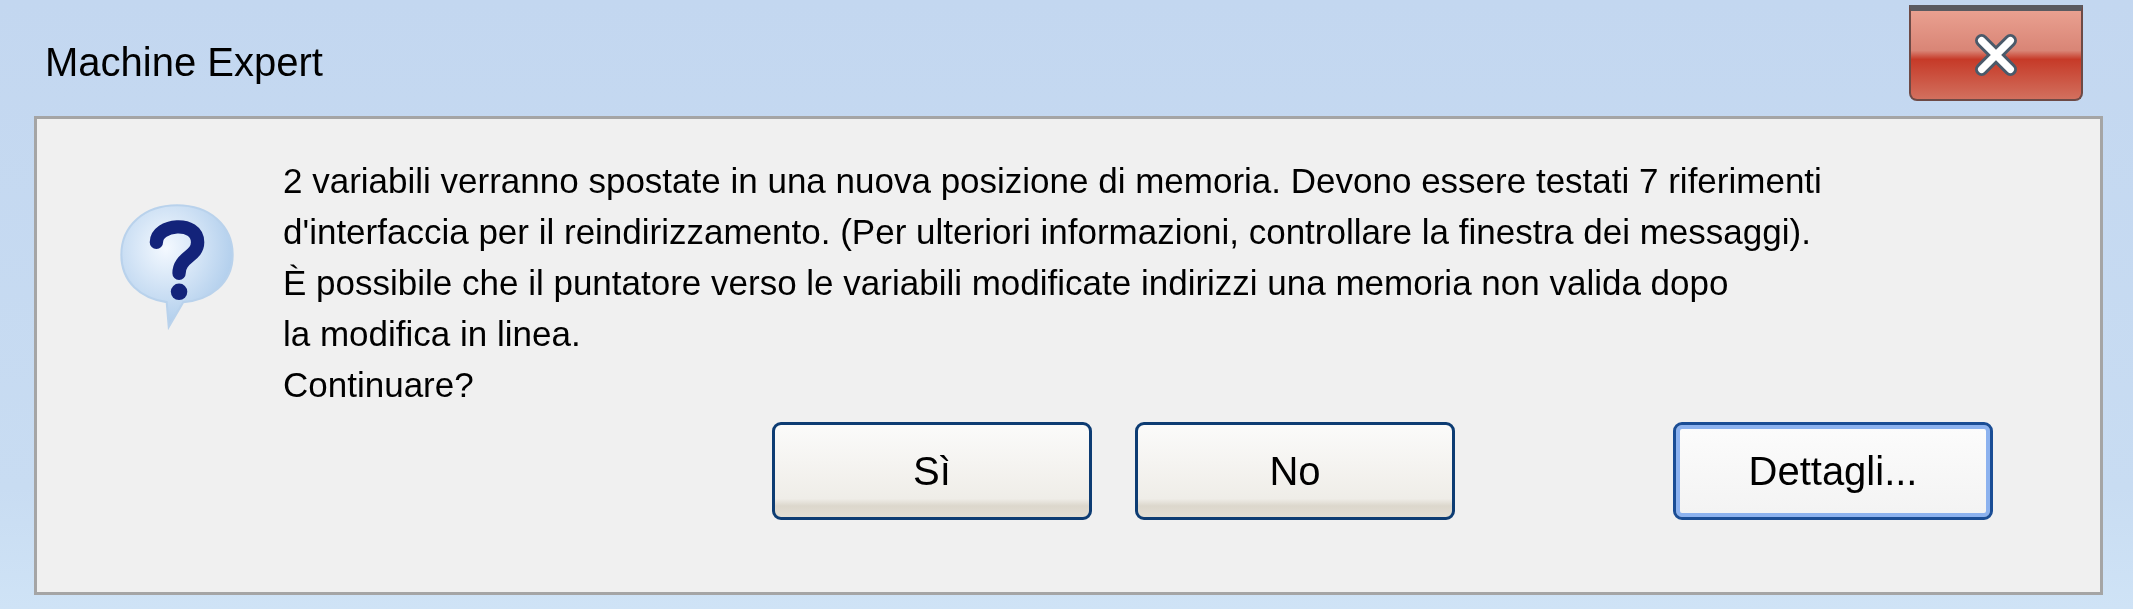  I want to click on close-button, so click(1996, 53).